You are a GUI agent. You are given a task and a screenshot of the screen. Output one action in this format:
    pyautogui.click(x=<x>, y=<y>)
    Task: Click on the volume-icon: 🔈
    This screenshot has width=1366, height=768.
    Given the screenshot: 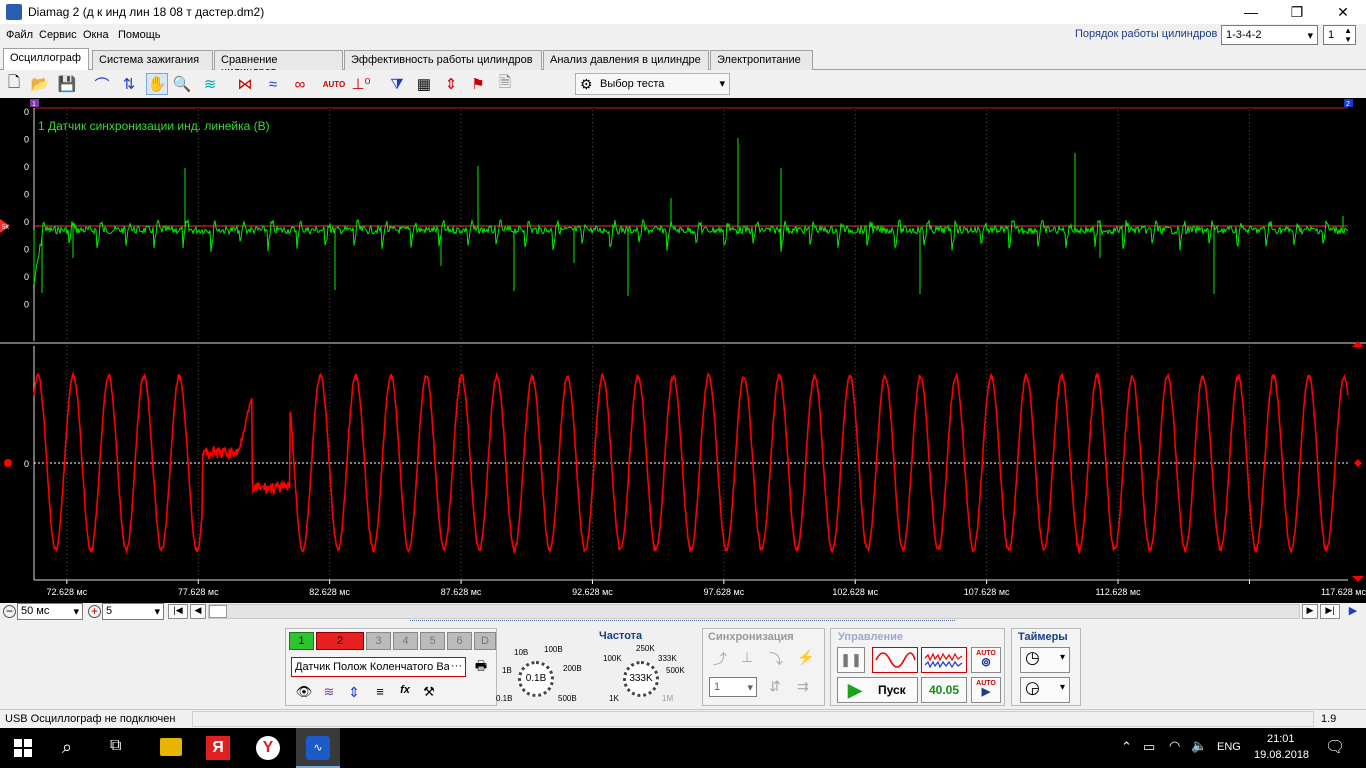 What is the action you would take?
    pyautogui.click(x=1199, y=746)
    